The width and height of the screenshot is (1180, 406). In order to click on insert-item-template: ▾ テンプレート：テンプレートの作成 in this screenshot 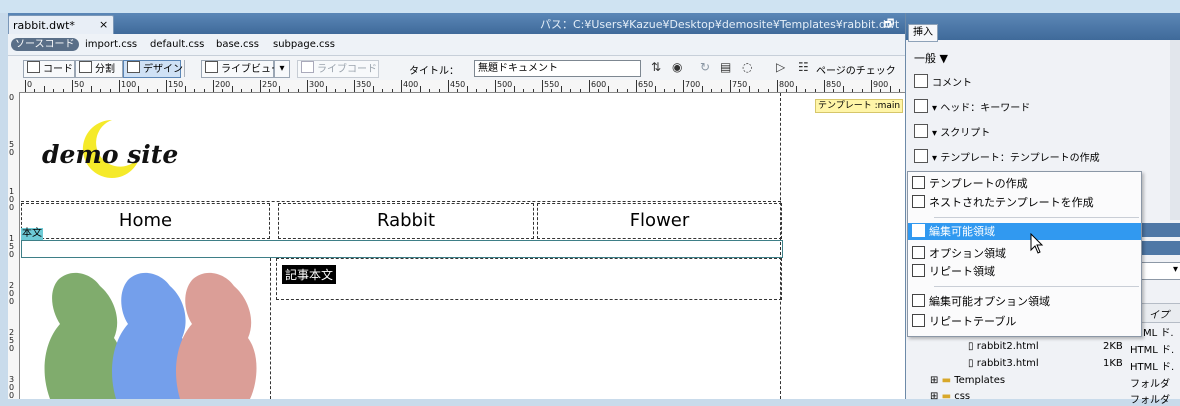, I will do `click(1007, 156)`.